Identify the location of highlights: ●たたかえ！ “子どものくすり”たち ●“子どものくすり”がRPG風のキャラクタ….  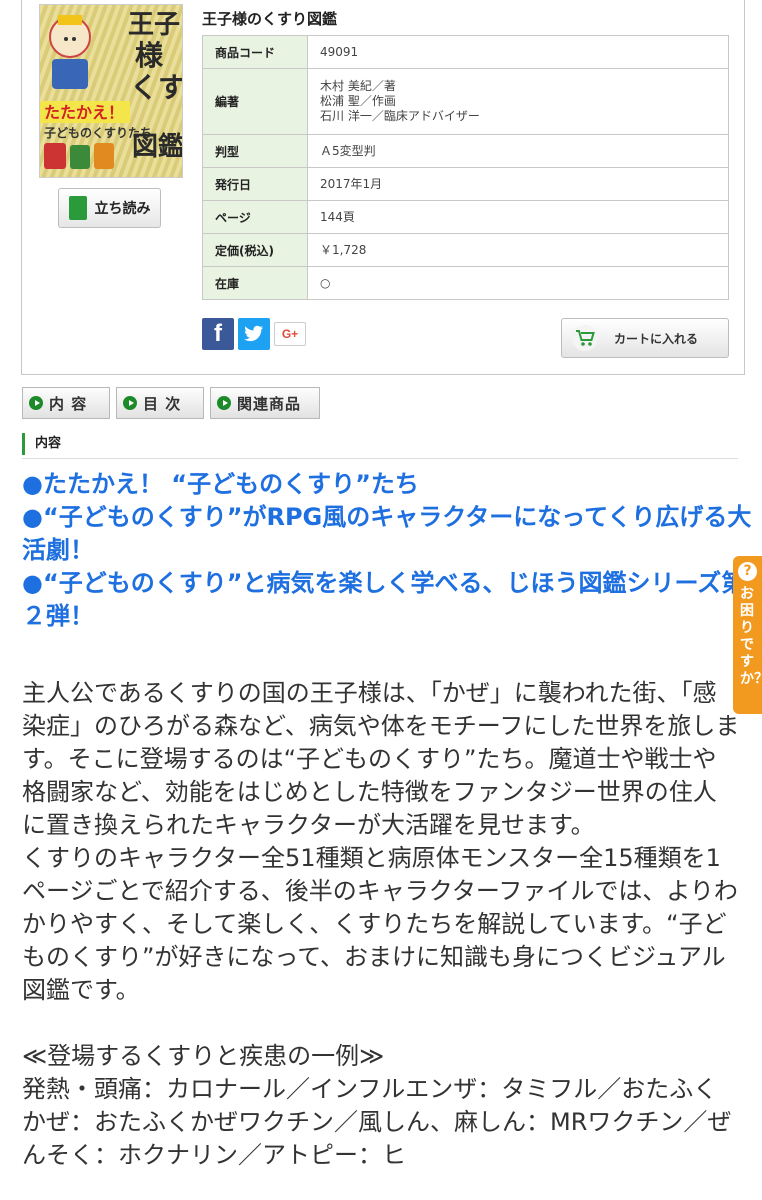
(387, 550).